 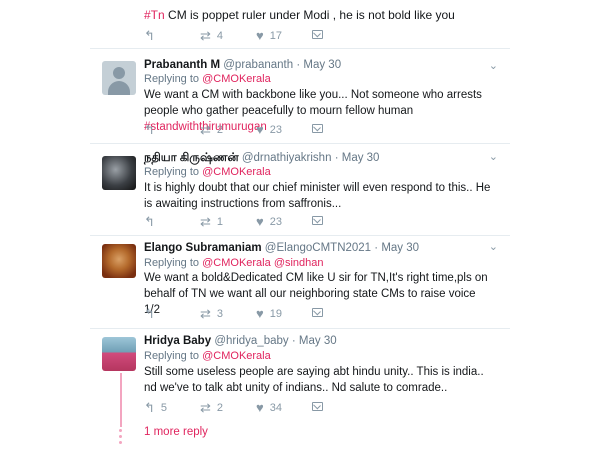 I want to click on tweet-header: Hridya Baby @hridya_baby · May 30, so click(x=240, y=341).